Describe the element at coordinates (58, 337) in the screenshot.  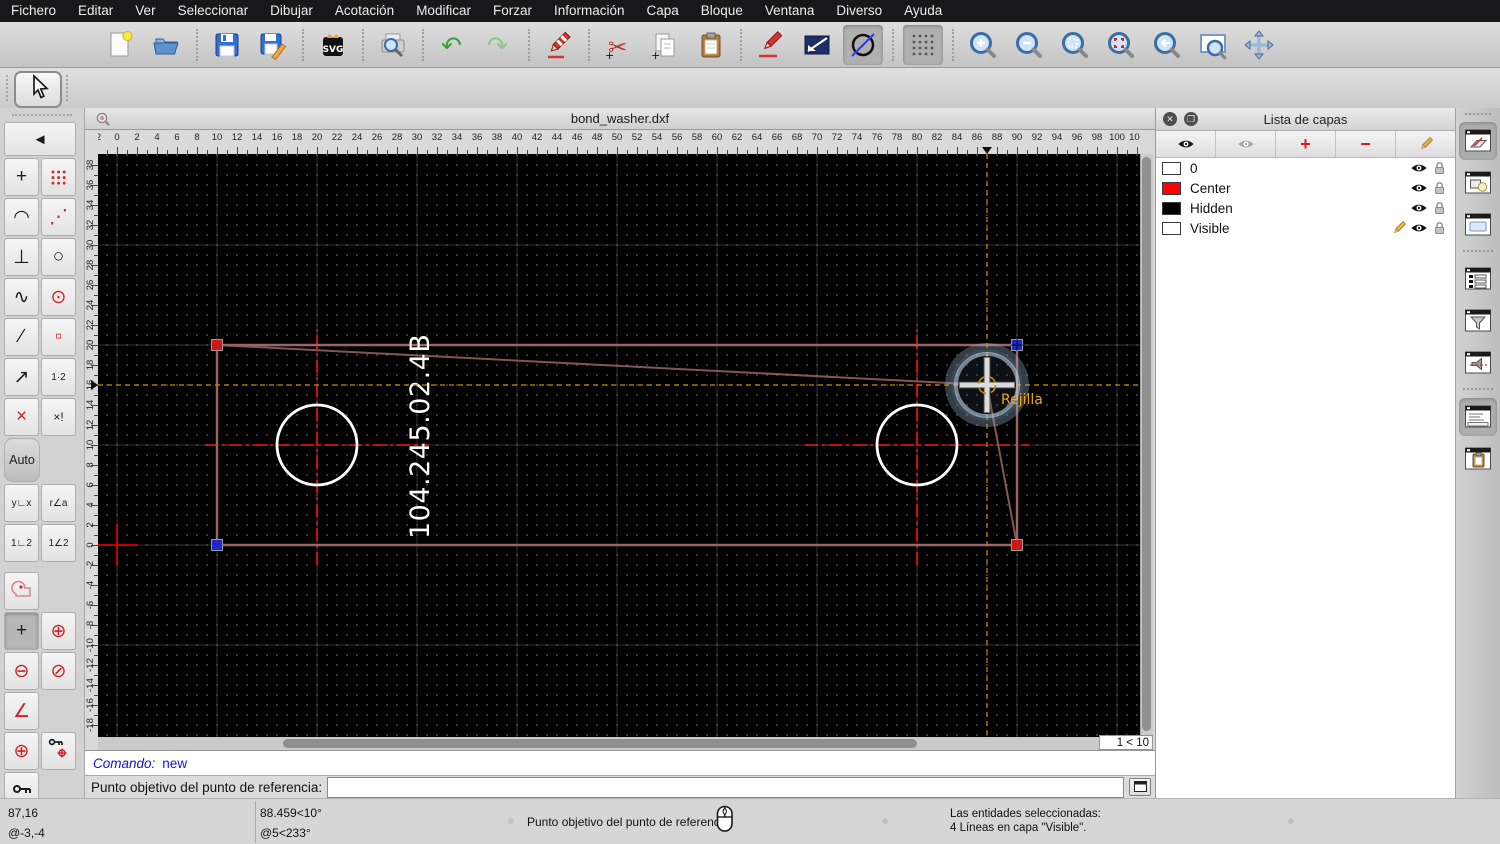
I see `snap-reference-button: ▫` at that location.